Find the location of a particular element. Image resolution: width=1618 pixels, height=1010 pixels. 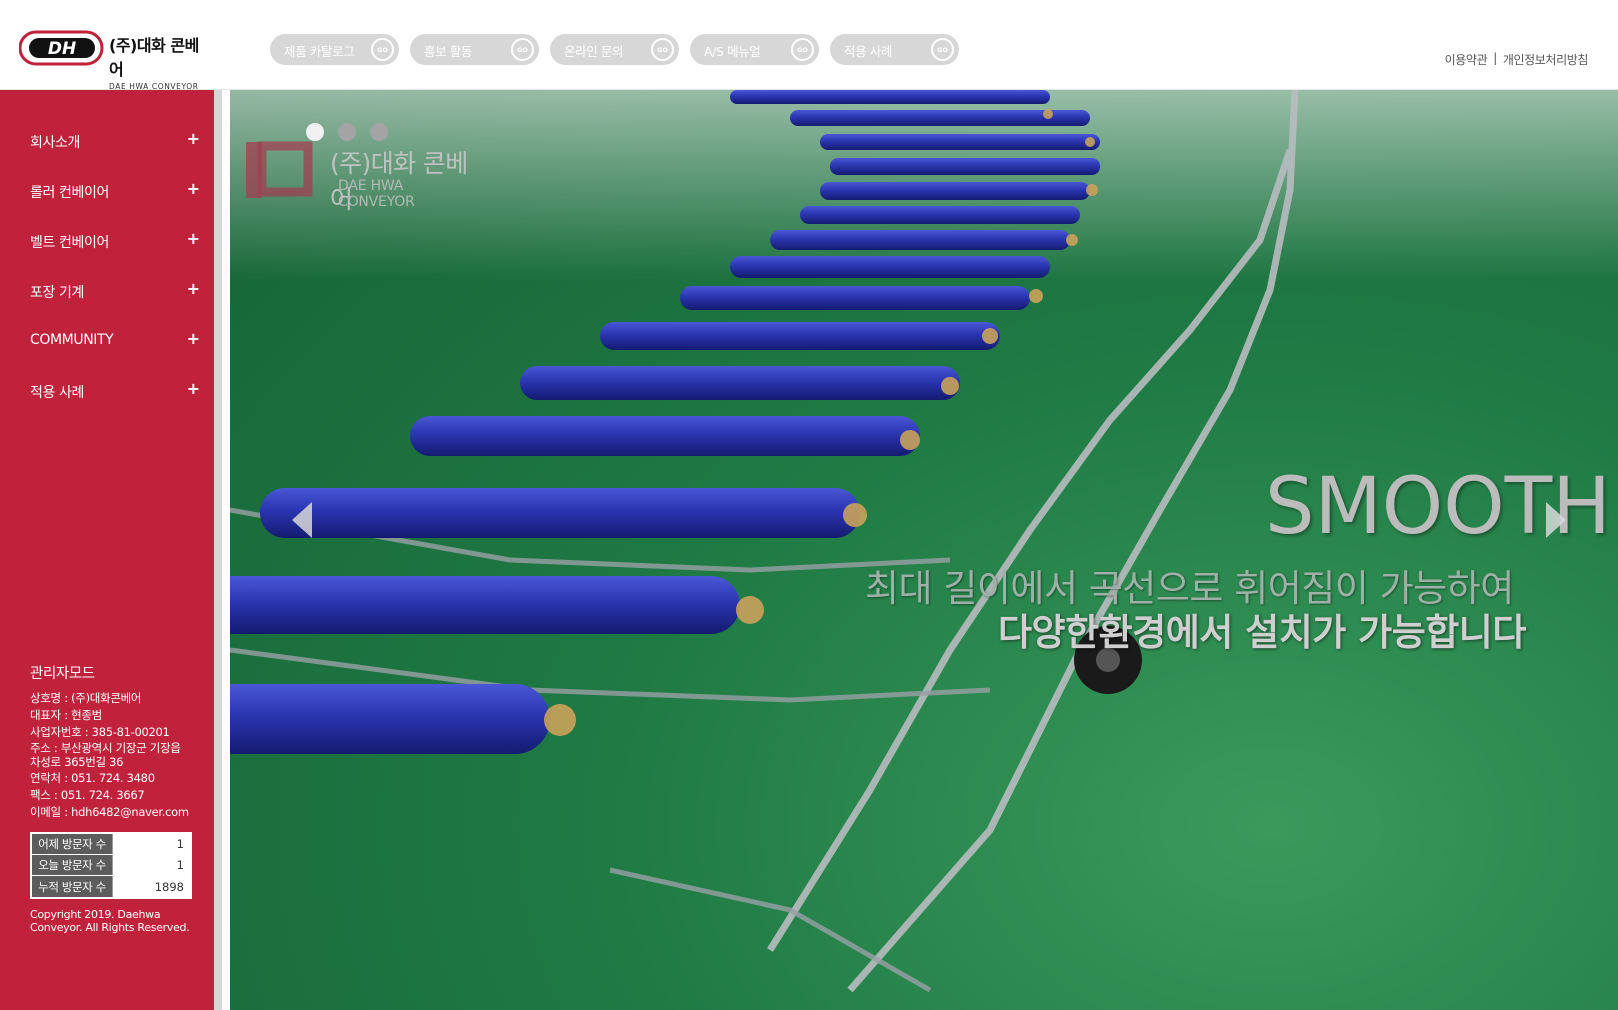

nav-product-catalog-button: 제품 카탈로그 GO is located at coordinates (334, 49).